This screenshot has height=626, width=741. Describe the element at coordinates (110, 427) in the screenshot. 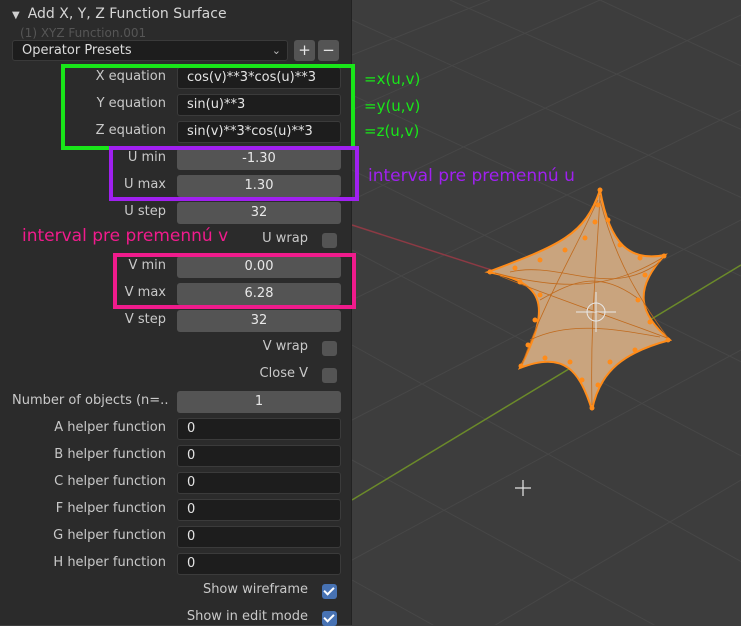

I see `a-helper-function-label: A helper function` at that location.